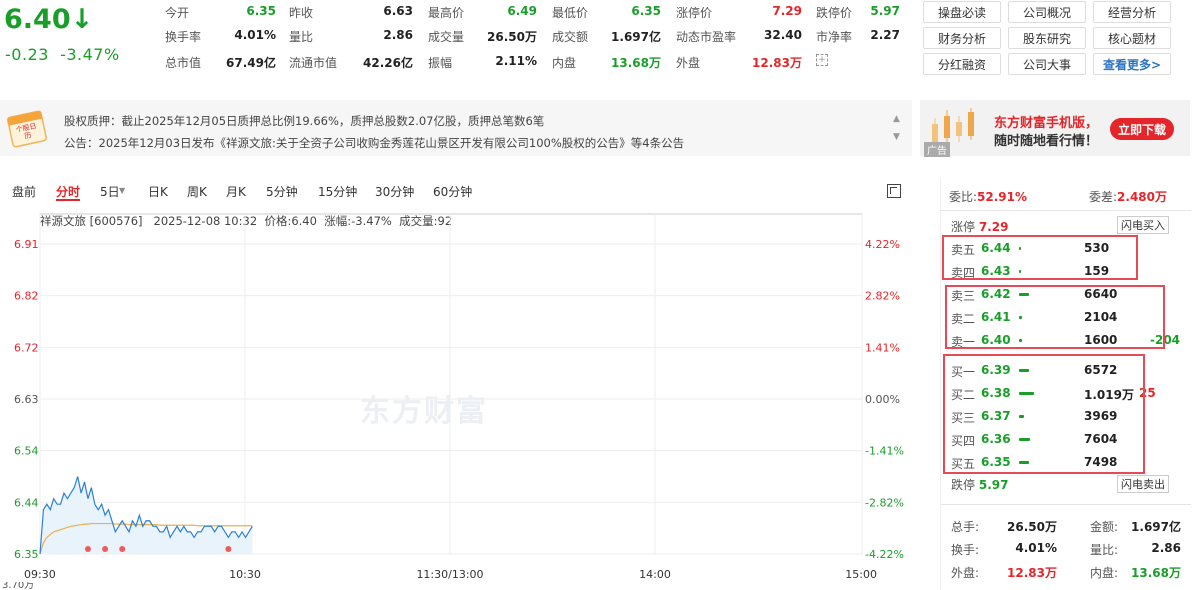 Image resolution: width=1196 pixels, height=590 pixels. Describe the element at coordinates (885, 35) in the screenshot. I see `quote-value: 2.27` at that location.